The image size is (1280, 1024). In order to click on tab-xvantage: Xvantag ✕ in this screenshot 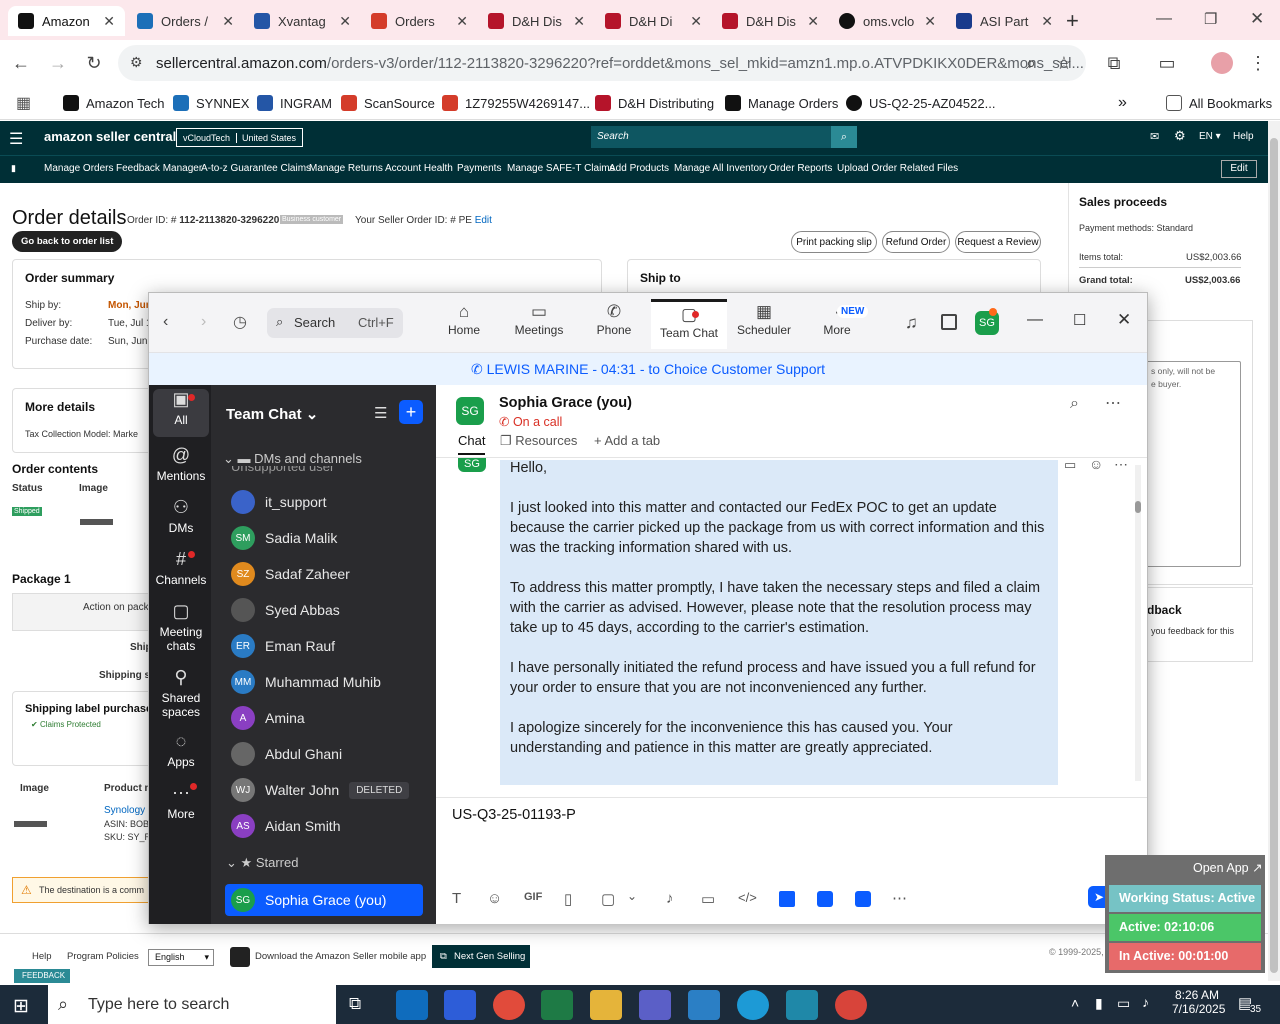, I will do `click(302, 21)`.